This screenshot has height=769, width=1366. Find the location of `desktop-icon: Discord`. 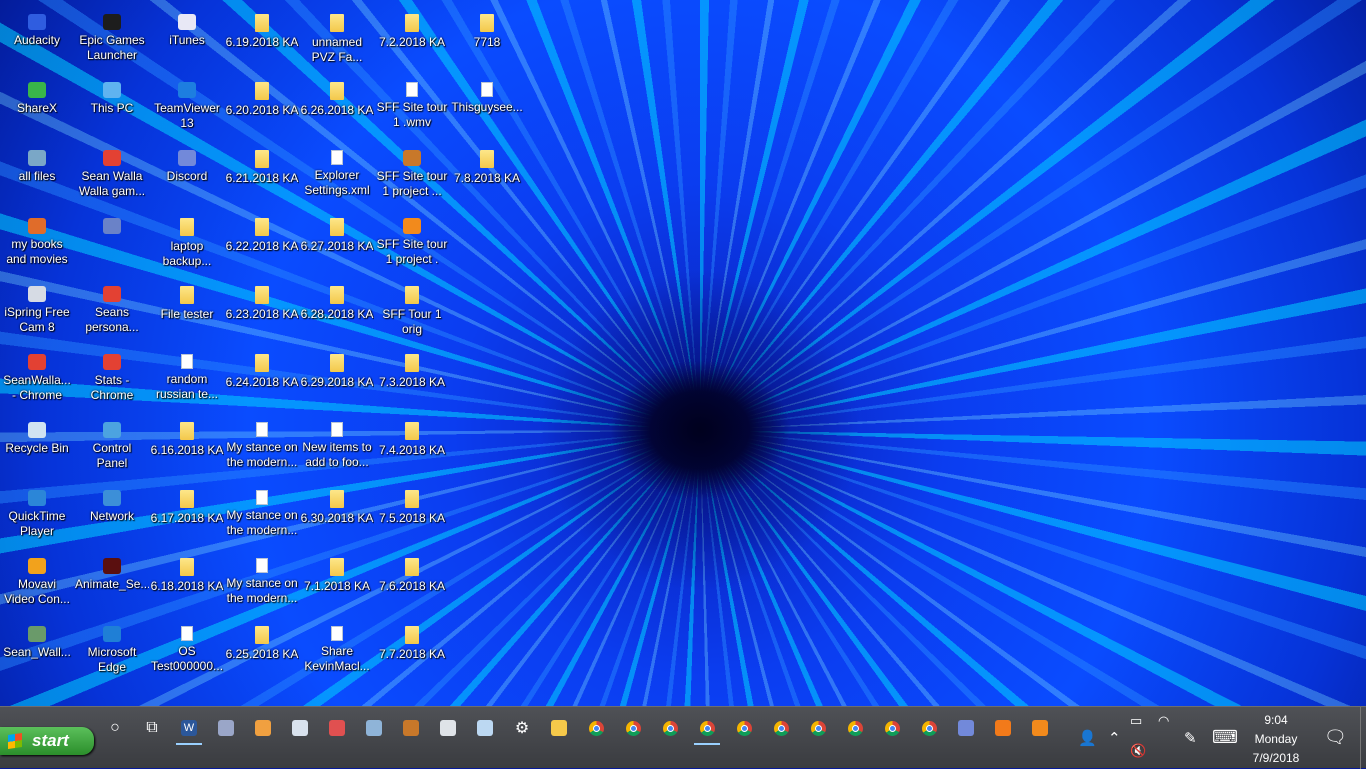

desktop-icon: Discord is located at coordinates (187, 174).